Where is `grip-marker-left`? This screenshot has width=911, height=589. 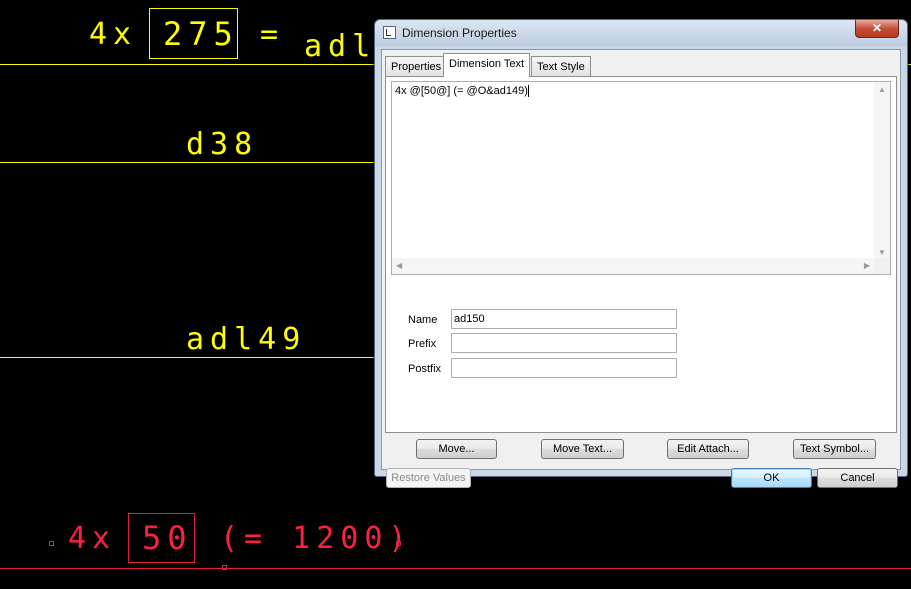
grip-marker-left is located at coordinates (51, 543).